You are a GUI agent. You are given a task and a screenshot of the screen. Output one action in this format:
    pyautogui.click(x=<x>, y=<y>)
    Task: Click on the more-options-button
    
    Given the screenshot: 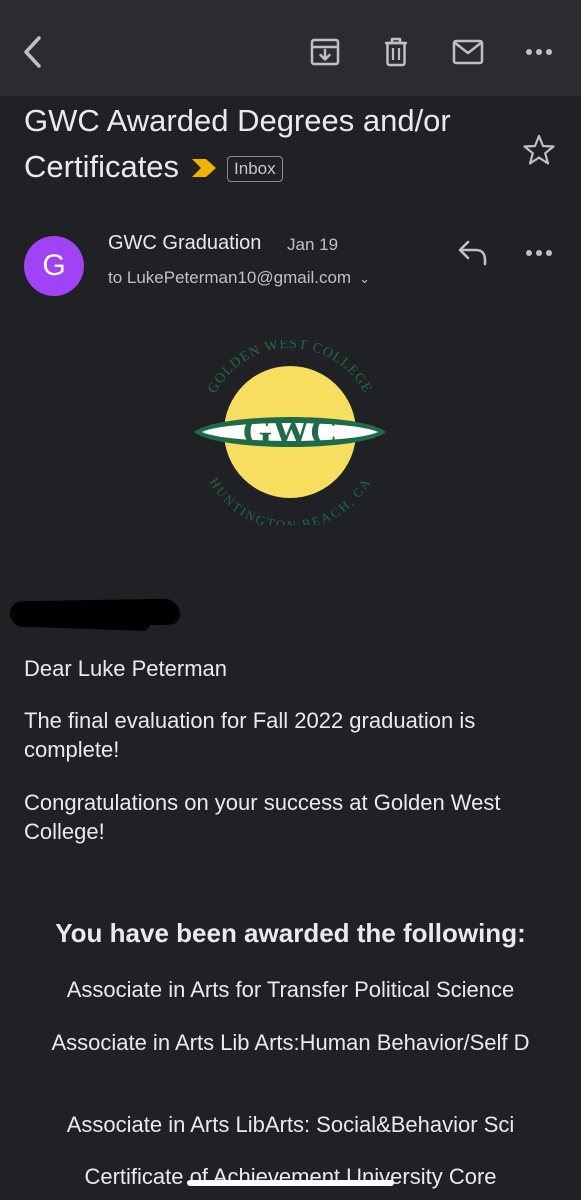 What is the action you would take?
    pyautogui.click(x=539, y=52)
    